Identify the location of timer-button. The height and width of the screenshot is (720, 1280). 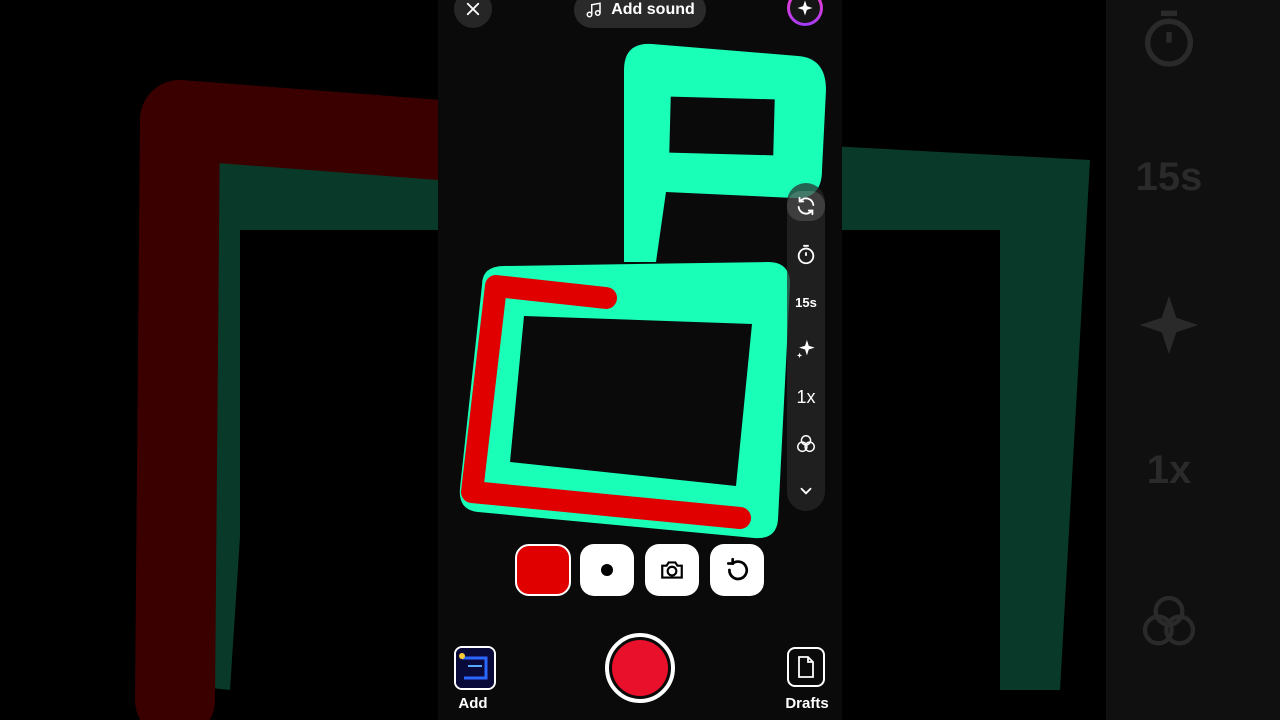
(806, 255).